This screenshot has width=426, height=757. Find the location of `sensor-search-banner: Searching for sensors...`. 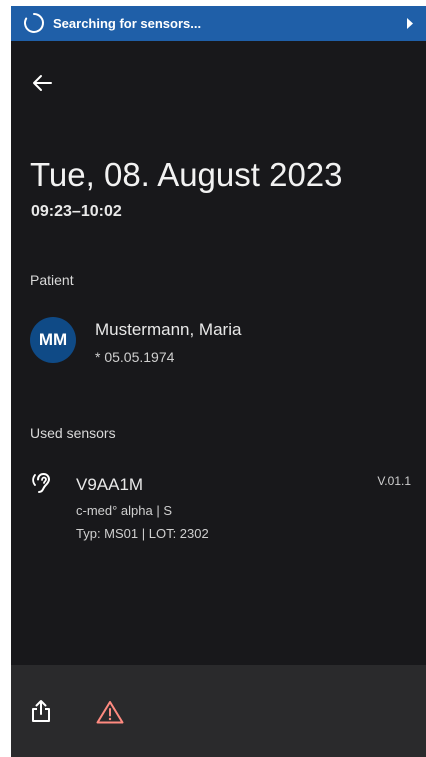

sensor-search-banner: Searching for sensors... is located at coordinates (218, 23).